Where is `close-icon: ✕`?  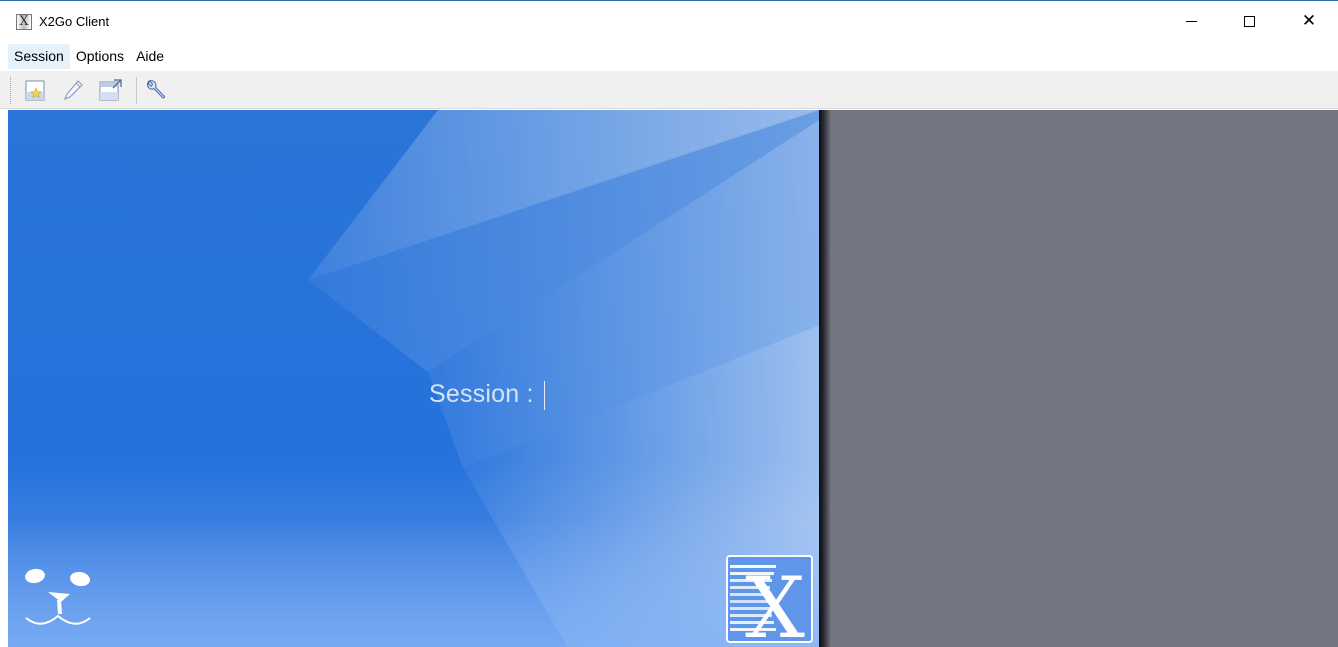
close-icon: ✕ is located at coordinates (1309, 20).